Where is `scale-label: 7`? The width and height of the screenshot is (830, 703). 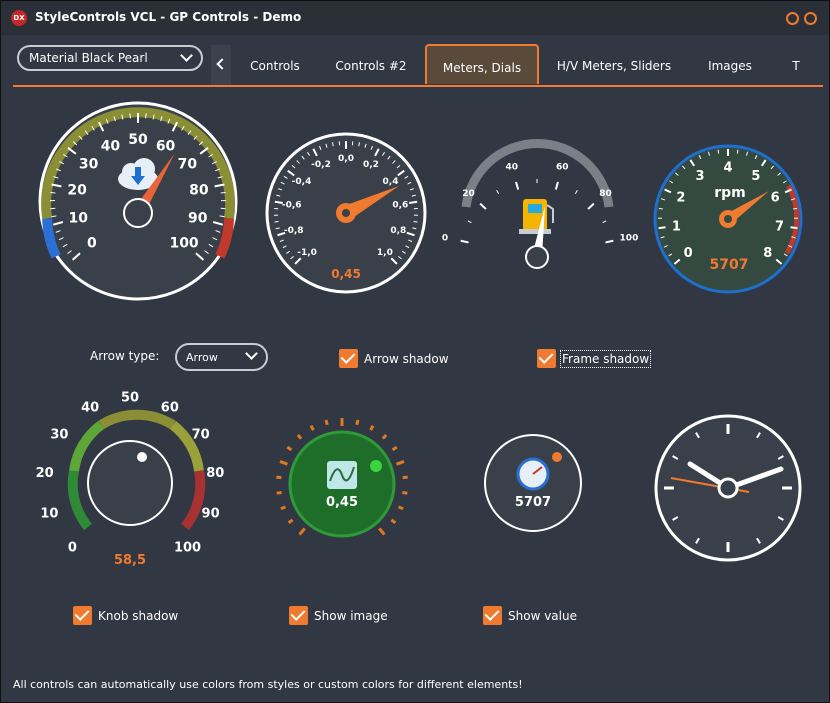
scale-label: 7 is located at coordinates (779, 226).